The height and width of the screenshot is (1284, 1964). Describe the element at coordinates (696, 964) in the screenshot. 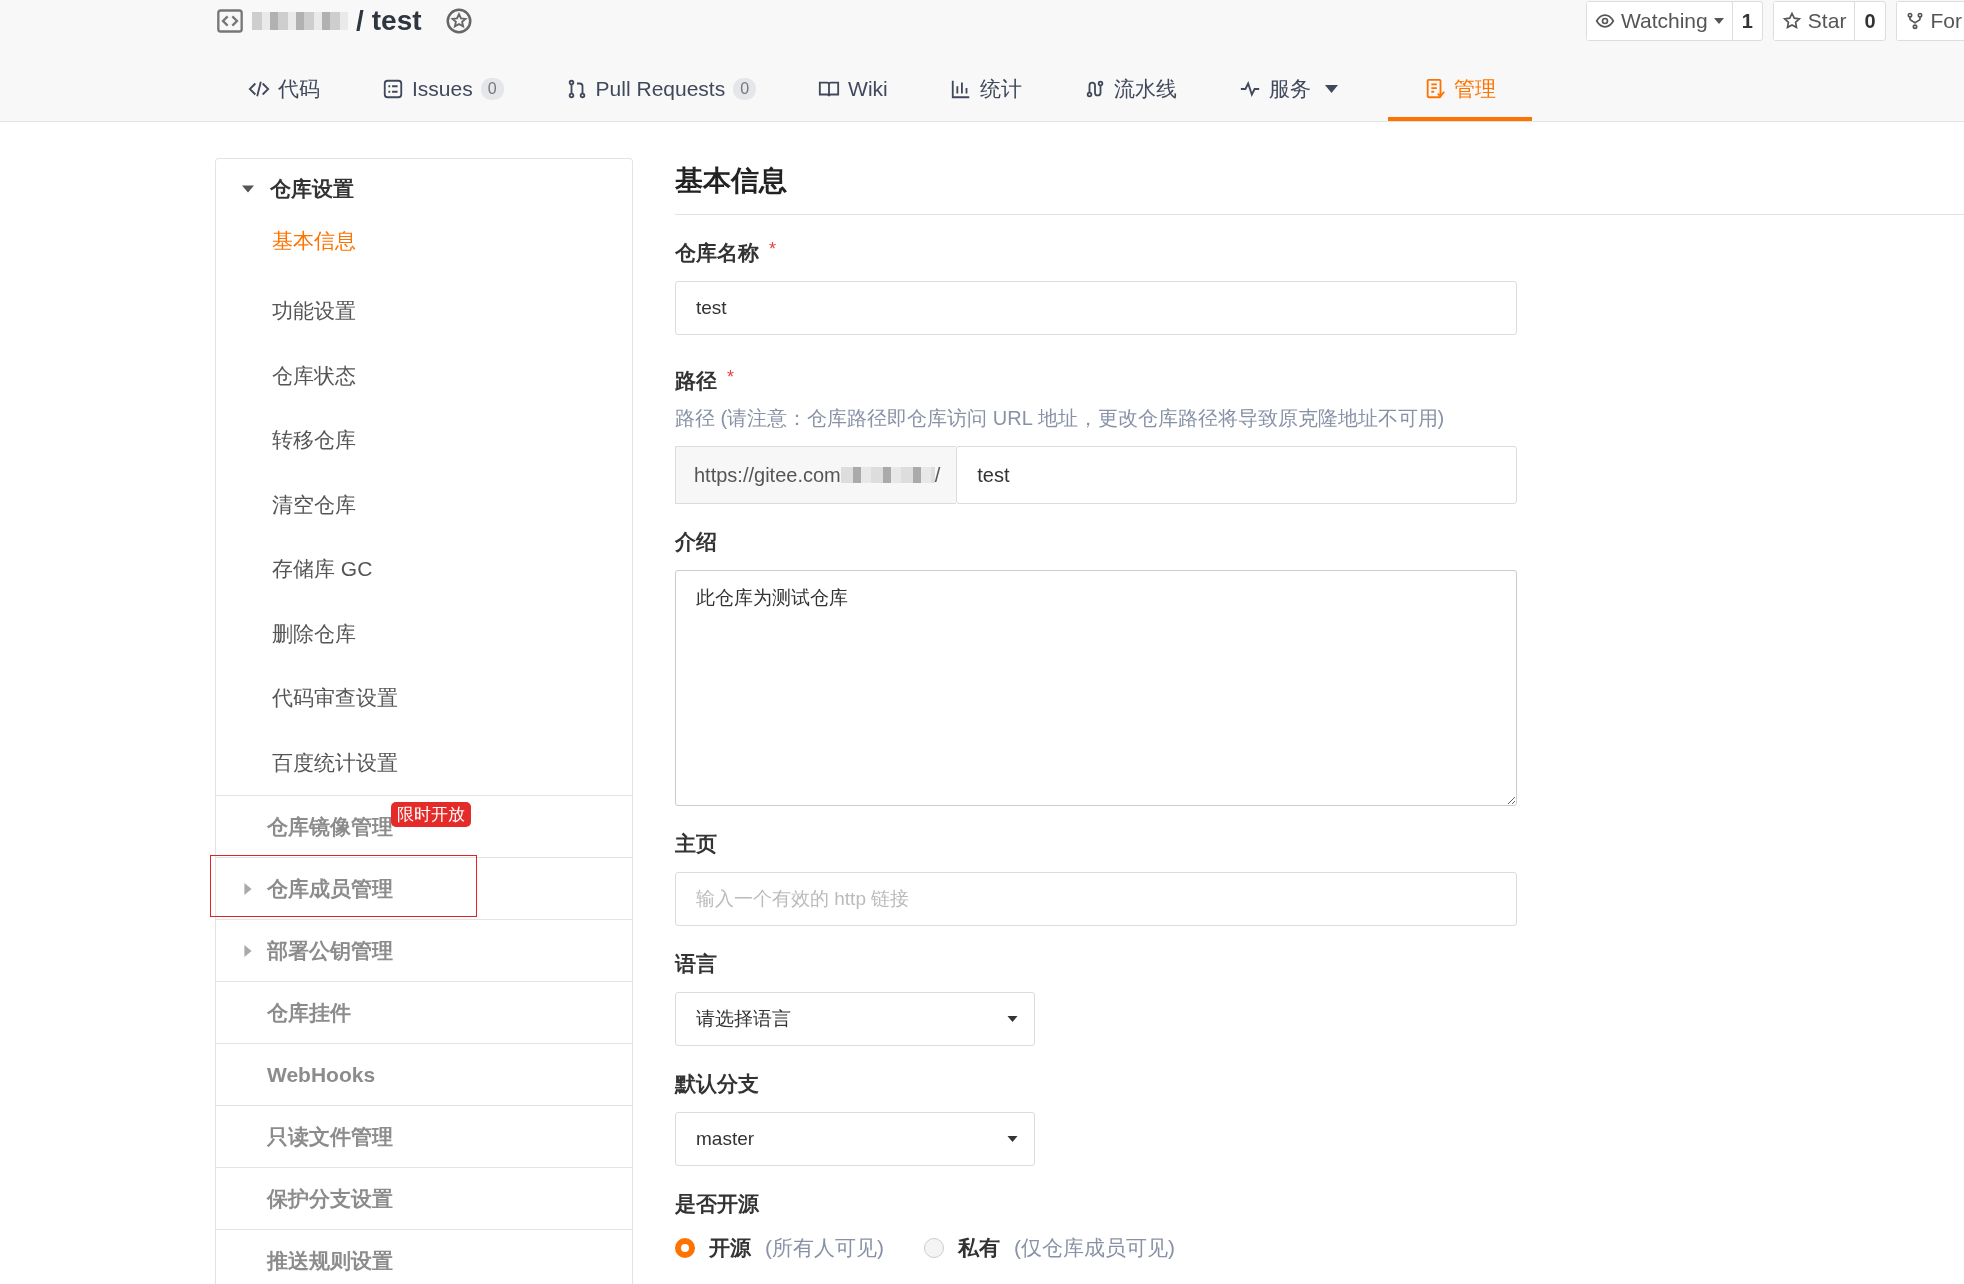

I see `field-label: 语言` at that location.